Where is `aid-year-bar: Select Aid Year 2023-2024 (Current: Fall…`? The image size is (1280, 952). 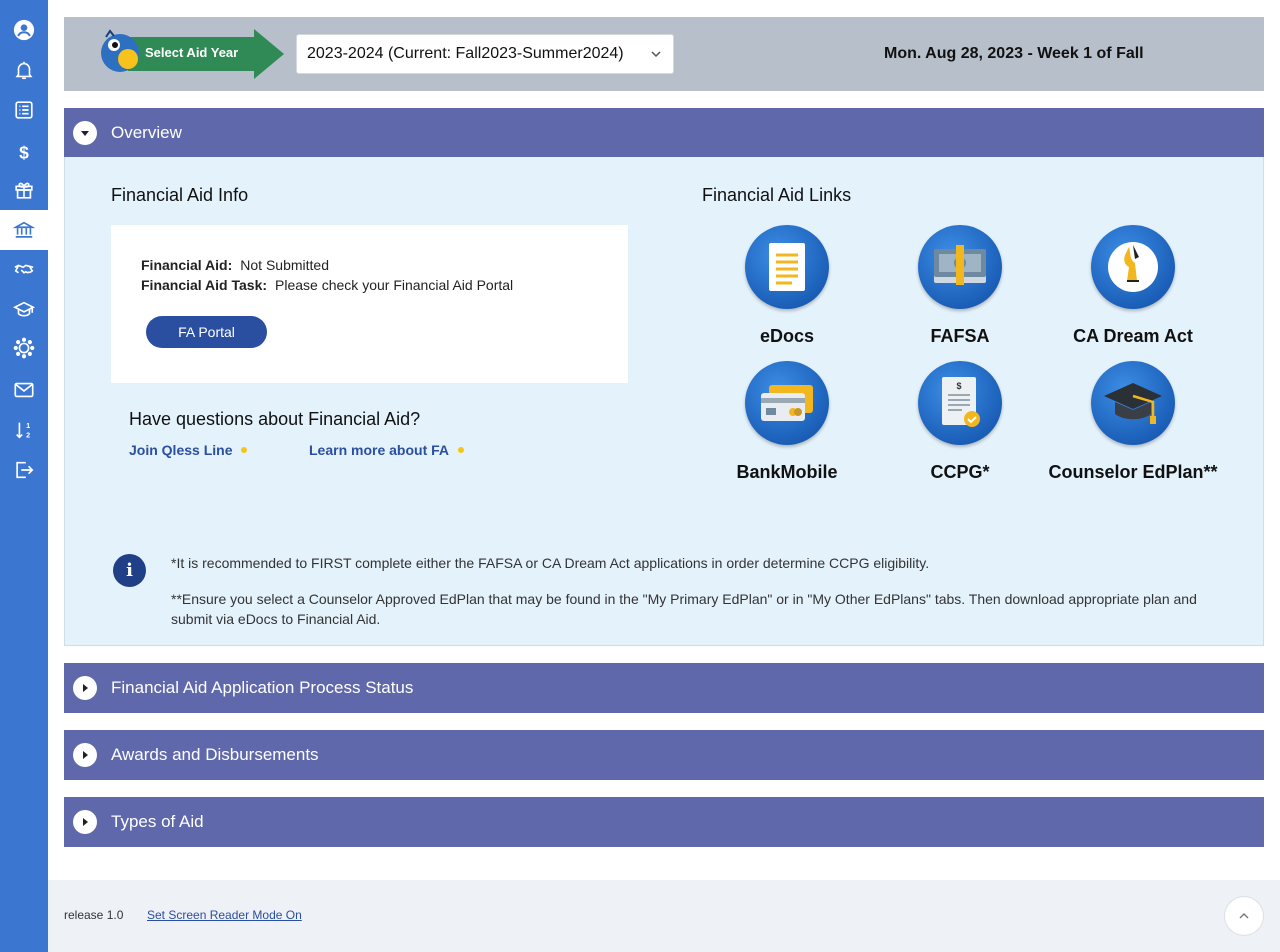 aid-year-bar: Select Aid Year 2023-2024 (Current: Fall… is located at coordinates (664, 54).